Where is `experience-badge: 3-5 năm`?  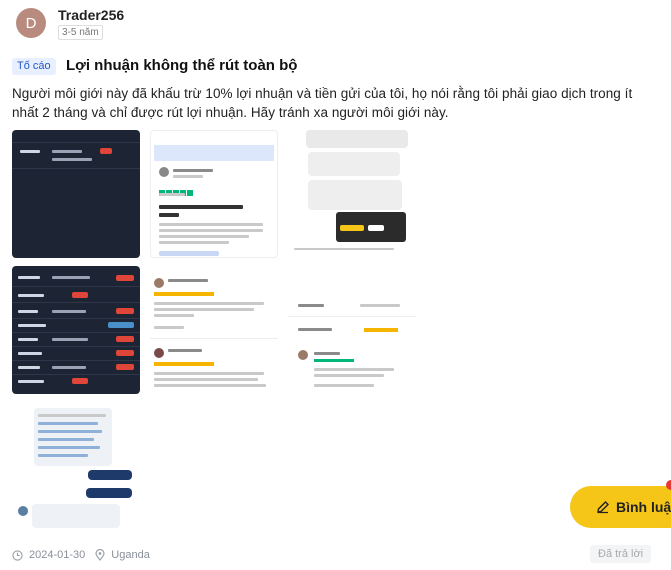
experience-badge: 3-5 năm is located at coordinates (80, 32).